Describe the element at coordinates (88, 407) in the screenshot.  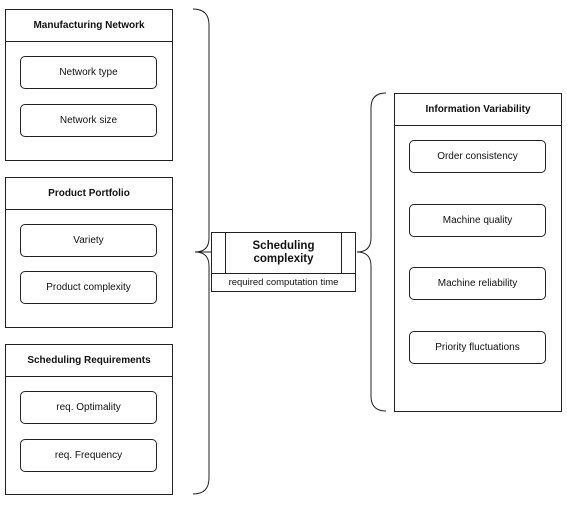
I see `factor-box: req. Optimality` at that location.